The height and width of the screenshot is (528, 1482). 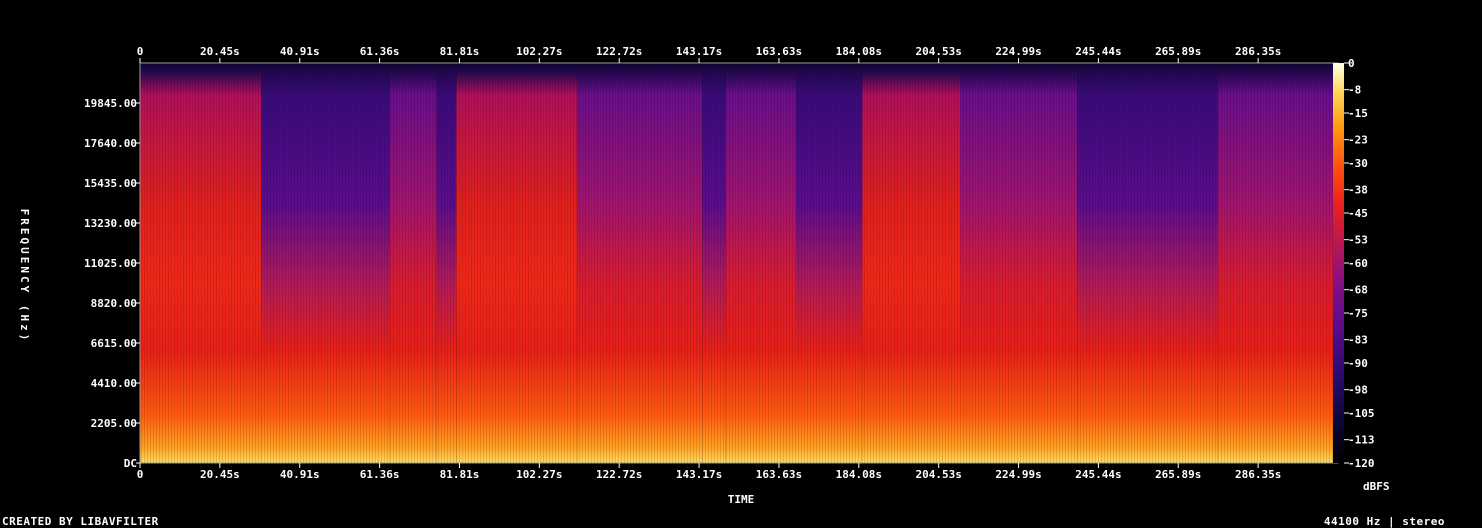 I want to click on y-axis-label: FREQUENCY (Hz), so click(x=24, y=276).